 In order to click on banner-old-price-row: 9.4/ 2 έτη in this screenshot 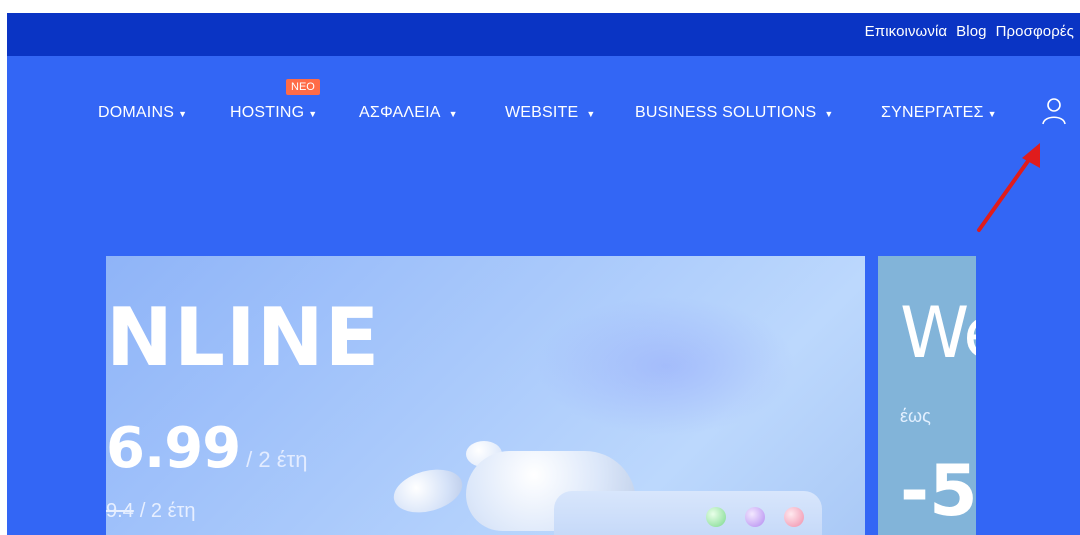, I will do `click(151, 511)`.